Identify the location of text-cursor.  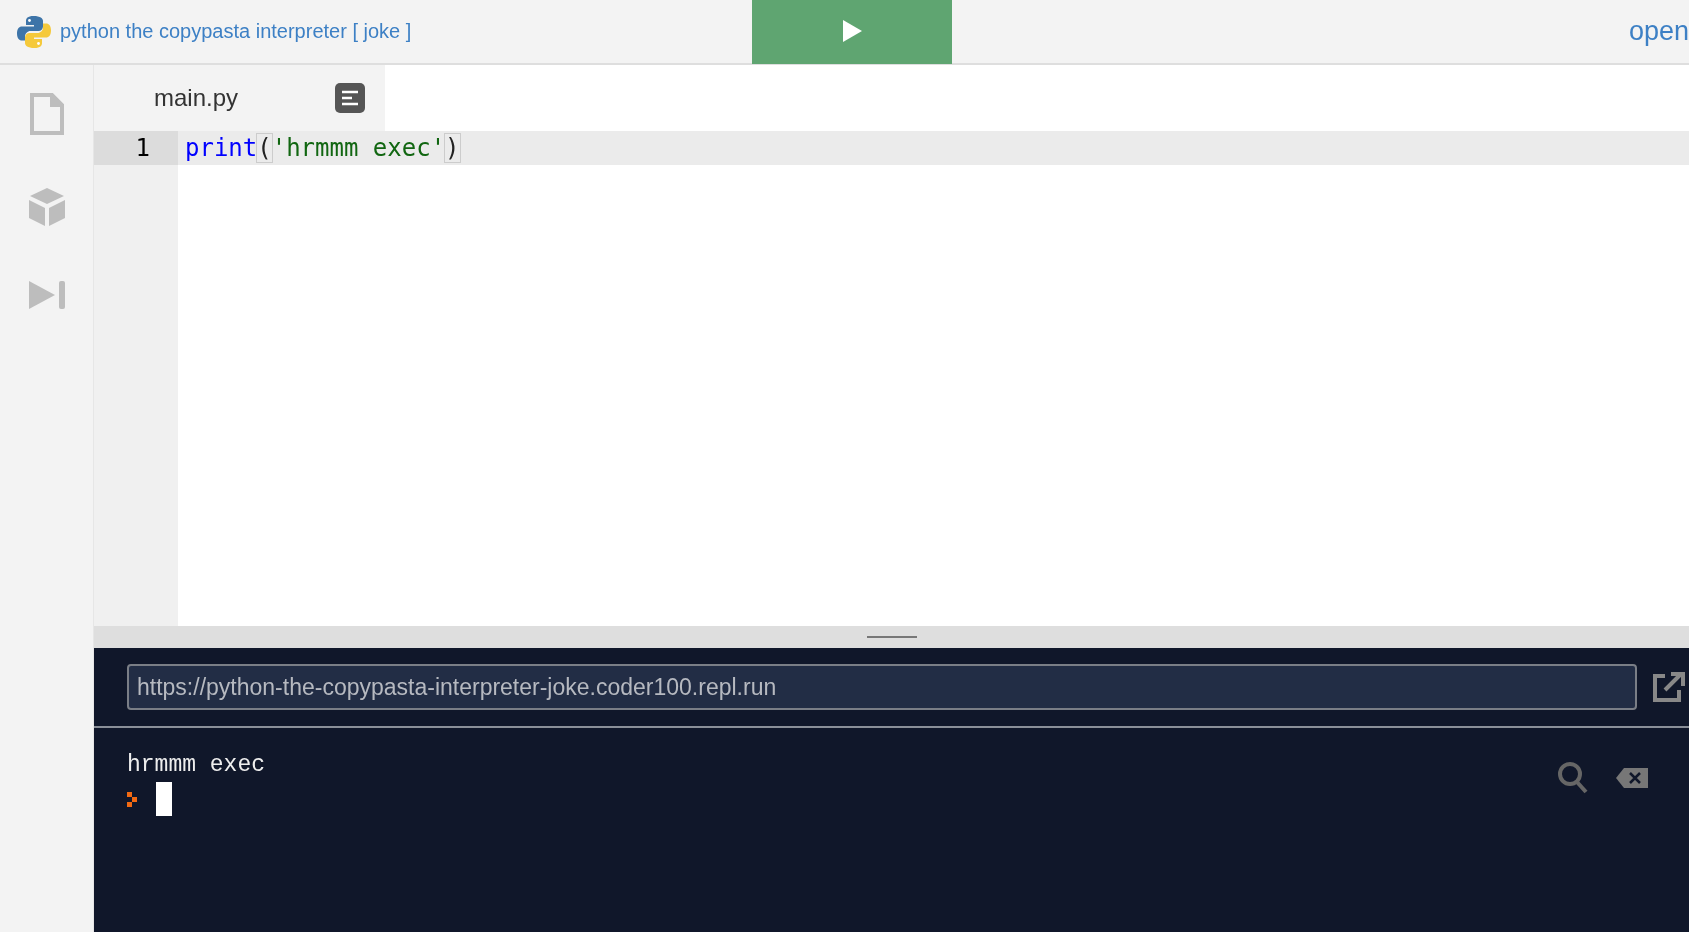
(164, 799).